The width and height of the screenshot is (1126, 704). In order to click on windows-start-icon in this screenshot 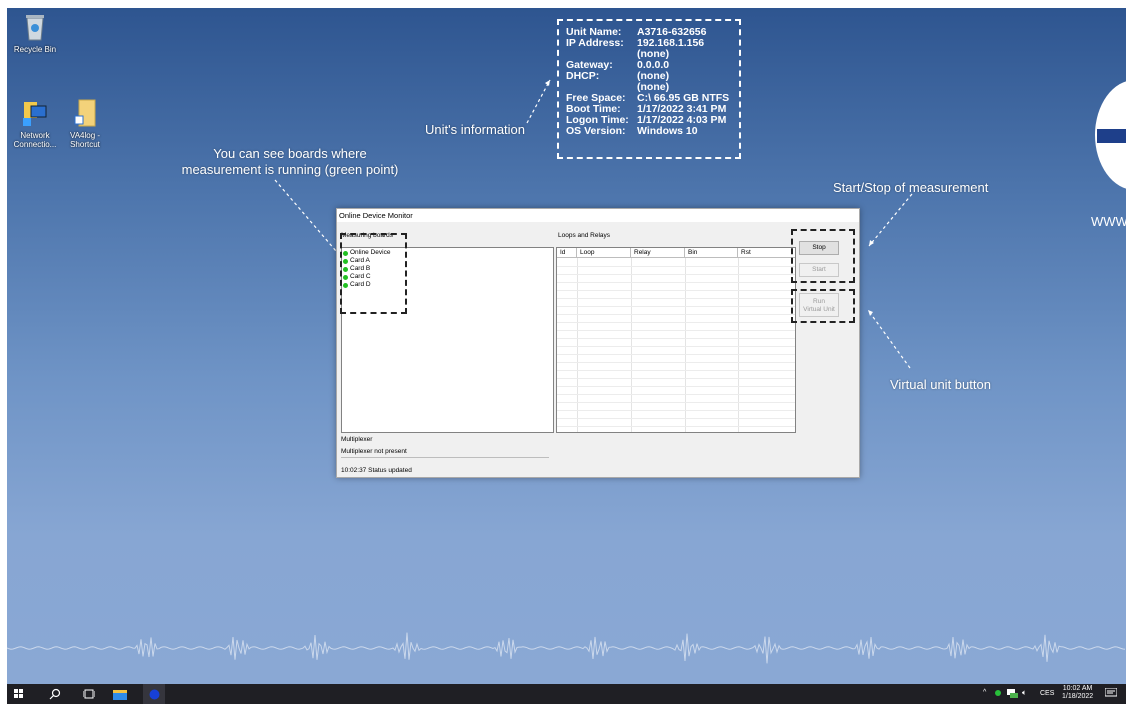, I will do `click(19, 694)`.